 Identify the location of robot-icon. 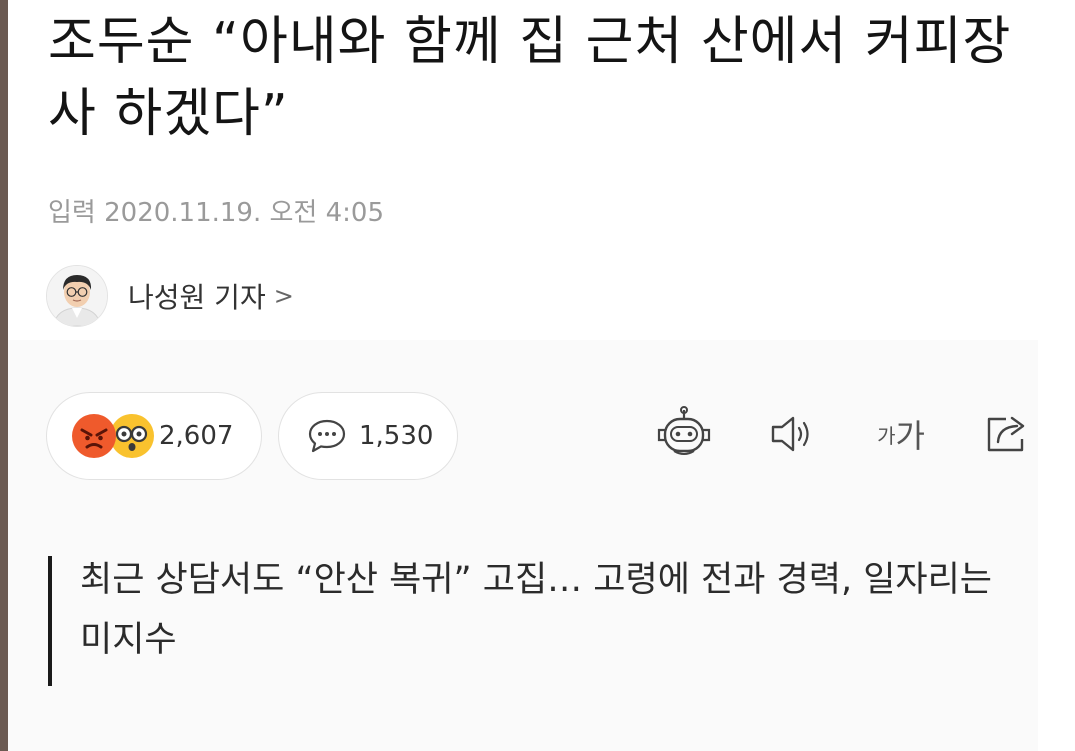
(684, 434).